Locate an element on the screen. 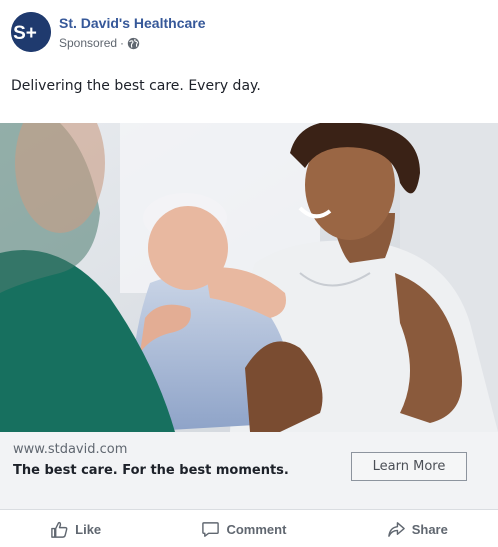 The height and width of the screenshot is (547, 498). comment-button: Comment is located at coordinates (243, 529).